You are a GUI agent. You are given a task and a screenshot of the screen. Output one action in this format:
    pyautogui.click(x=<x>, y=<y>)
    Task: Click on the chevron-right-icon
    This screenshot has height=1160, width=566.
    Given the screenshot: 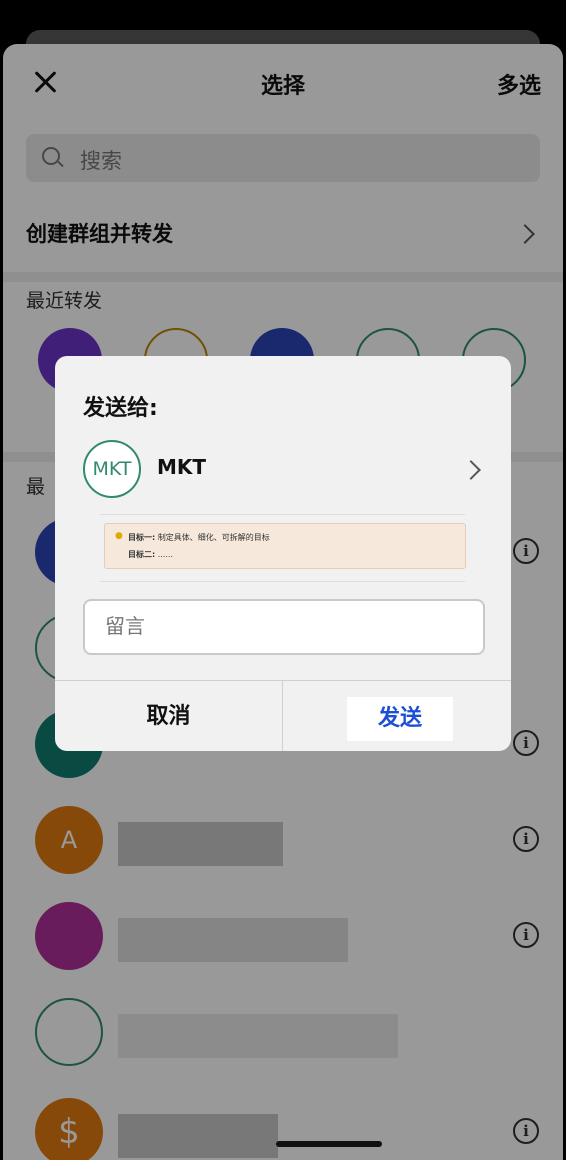 What is the action you would take?
    pyautogui.click(x=471, y=470)
    